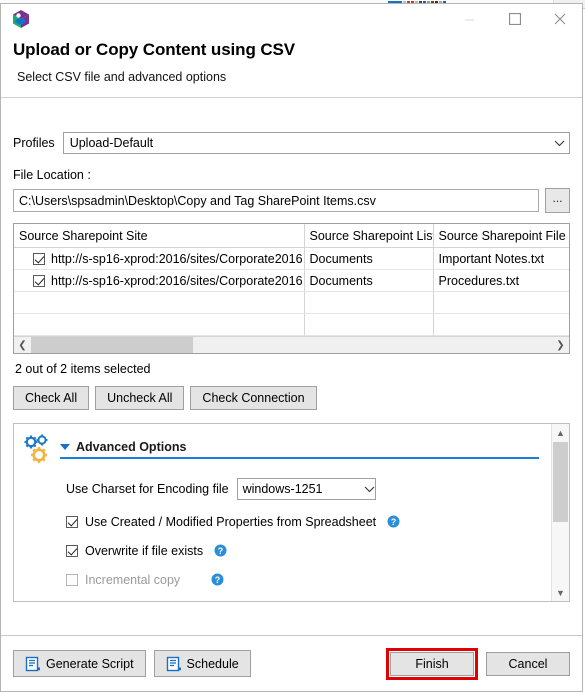 This screenshot has height=693, width=585. Describe the element at coordinates (501, 258) in the screenshot. I see `cell-file: Important Notes.txt` at that location.